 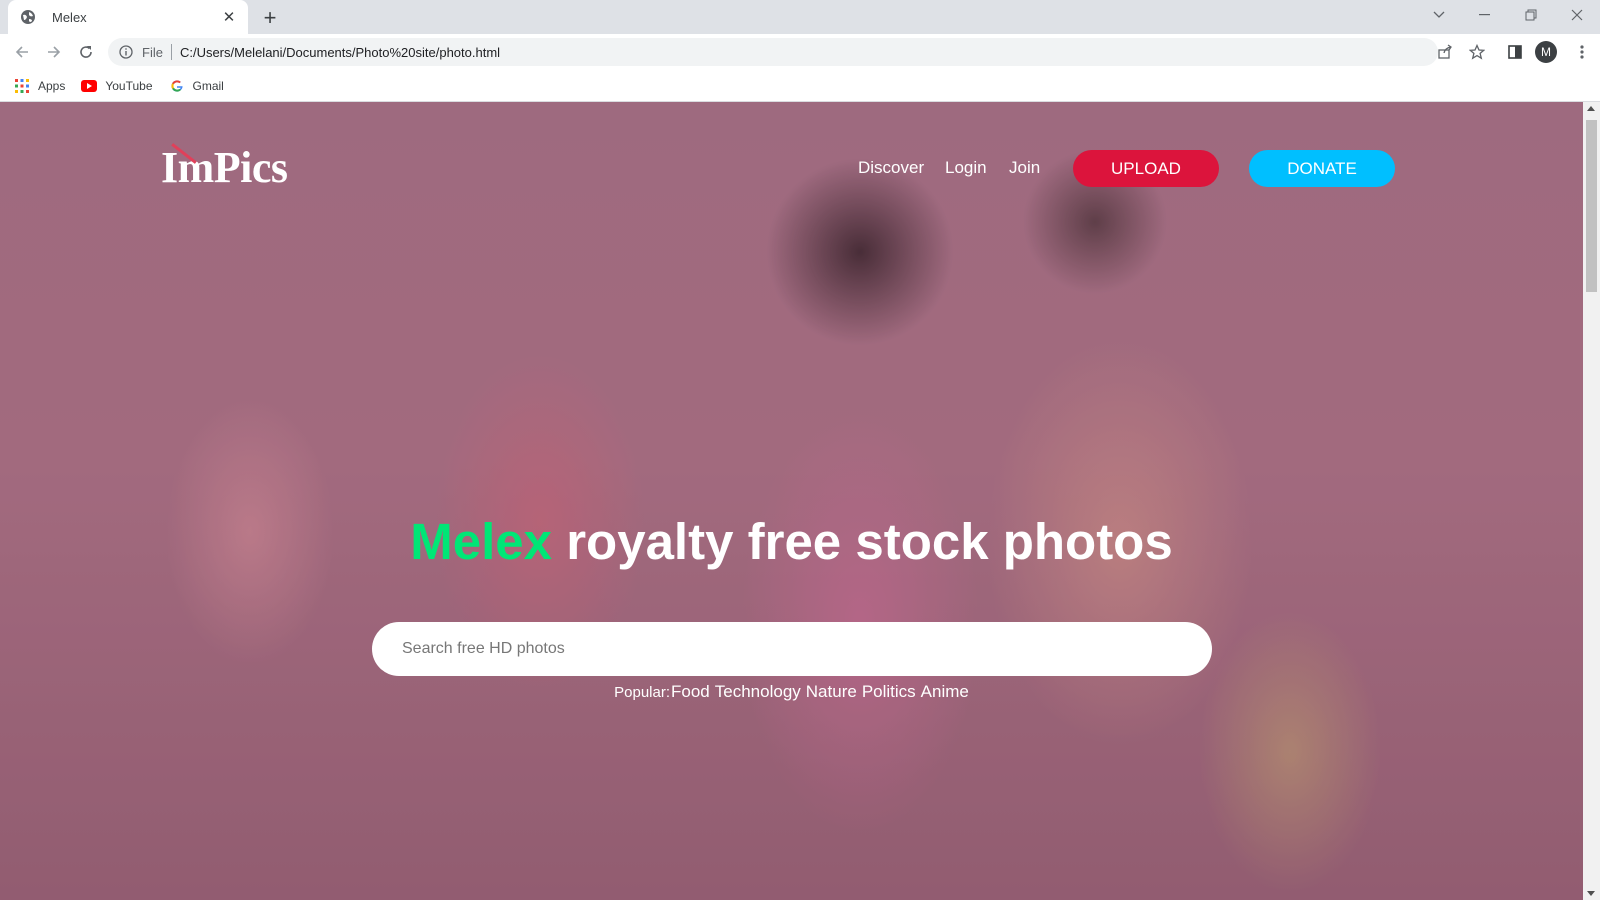 What do you see at coordinates (224, 167) in the screenshot?
I see `site-logo: ImPics` at bounding box center [224, 167].